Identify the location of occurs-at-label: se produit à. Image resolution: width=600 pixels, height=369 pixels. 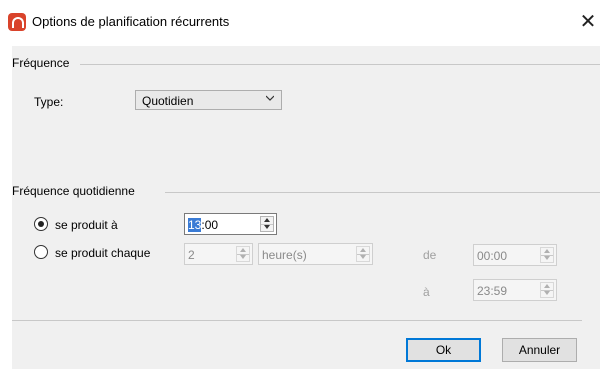
(86, 225).